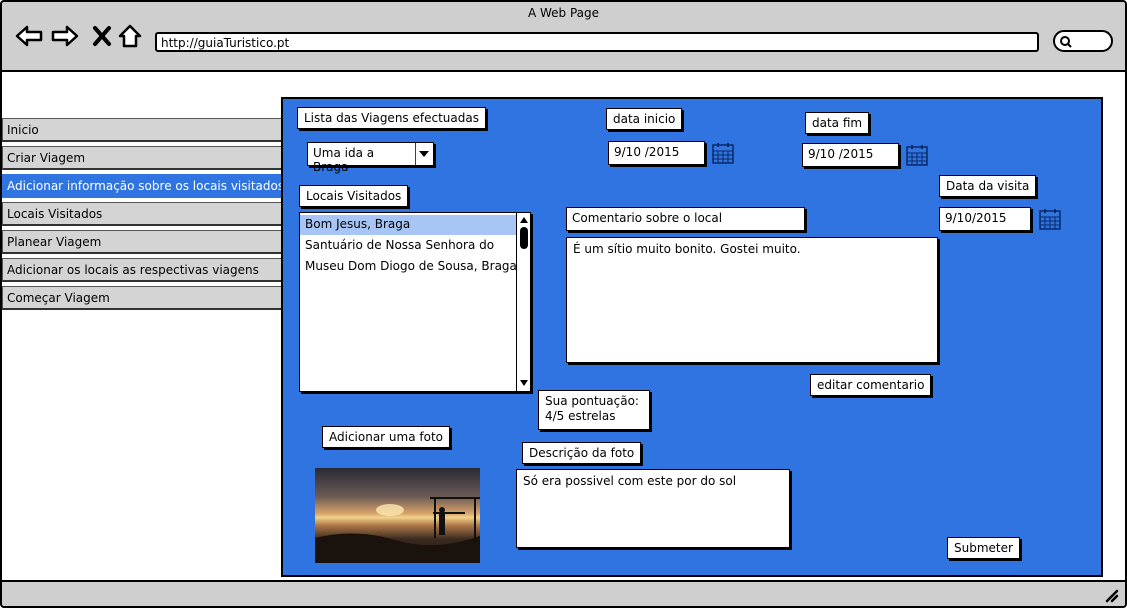 Image resolution: width=1127 pixels, height=608 pixels. Describe the element at coordinates (424, 154) in the screenshot. I see `chevron-down-icon` at that location.